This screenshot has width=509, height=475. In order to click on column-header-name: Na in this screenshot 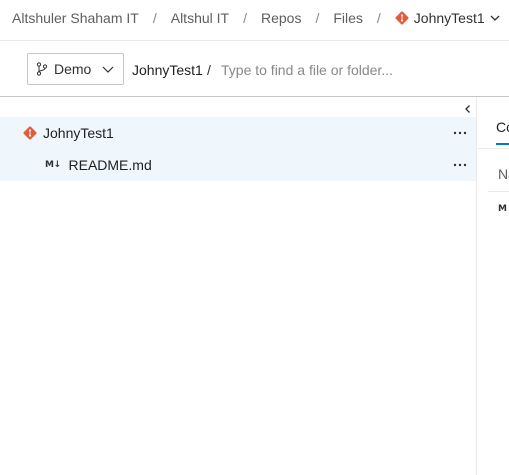, I will do `click(503, 174)`.